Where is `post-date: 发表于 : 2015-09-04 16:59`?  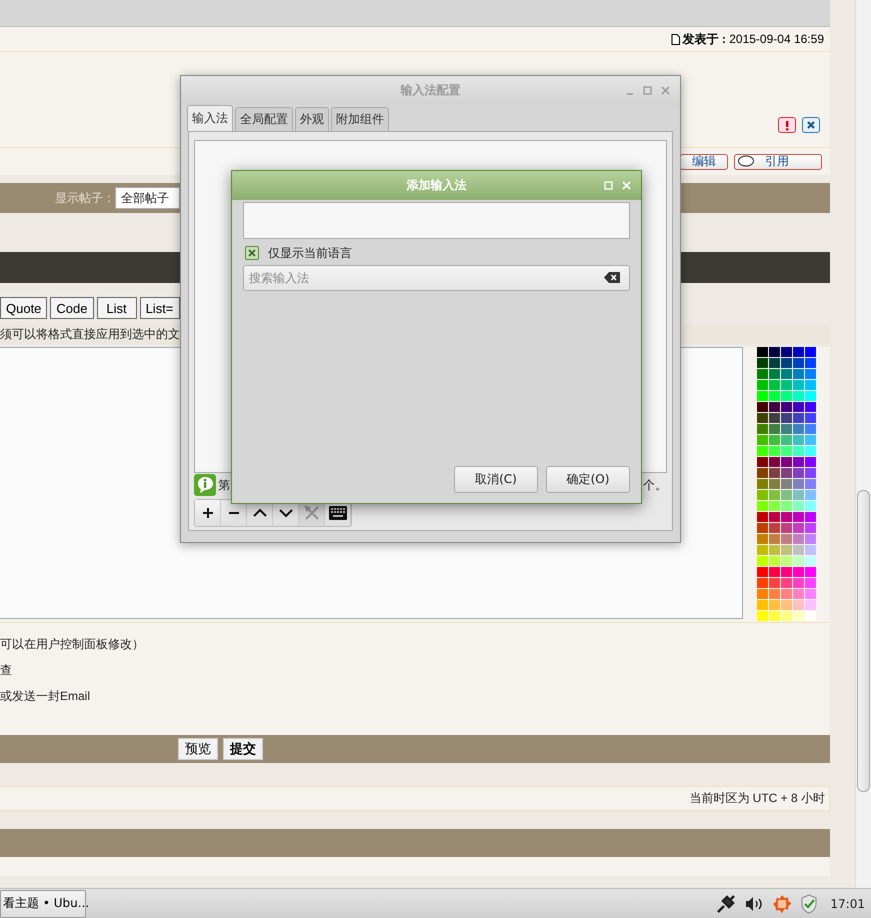 post-date: 发表于 : 2015-09-04 16:59 is located at coordinates (753, 39).